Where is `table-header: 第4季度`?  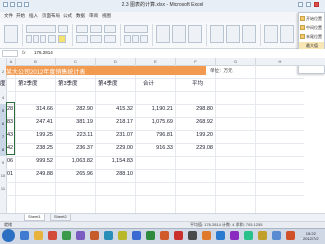
table-header: 第4季度 is located at coordinates (108, 84).